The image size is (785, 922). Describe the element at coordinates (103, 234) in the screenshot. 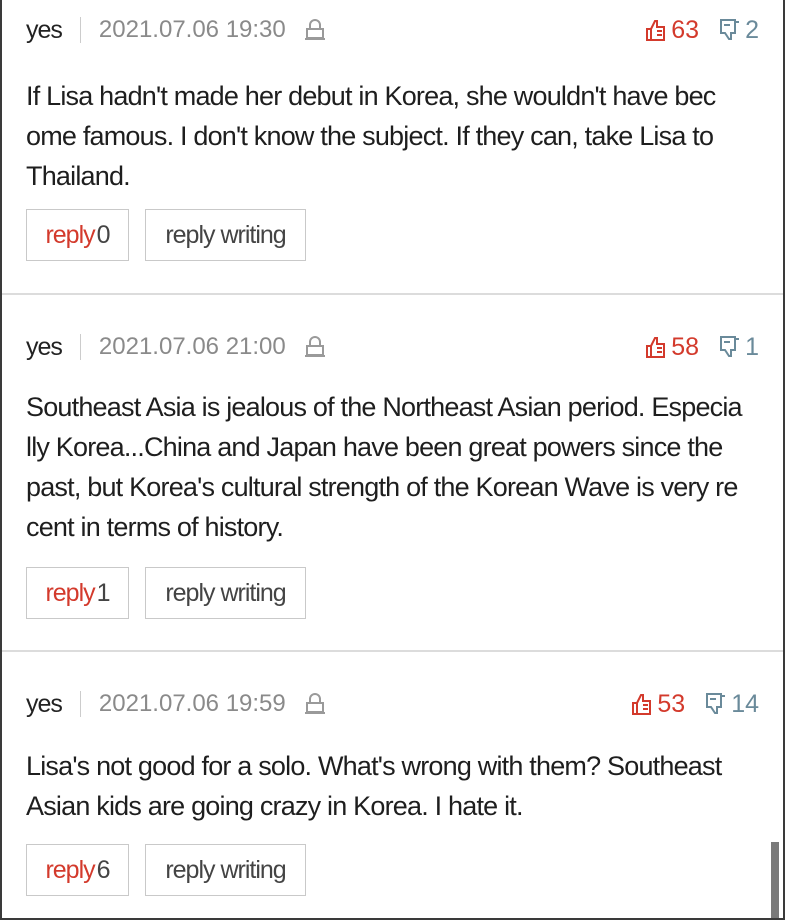

I see `reply-count: 0` at that location.